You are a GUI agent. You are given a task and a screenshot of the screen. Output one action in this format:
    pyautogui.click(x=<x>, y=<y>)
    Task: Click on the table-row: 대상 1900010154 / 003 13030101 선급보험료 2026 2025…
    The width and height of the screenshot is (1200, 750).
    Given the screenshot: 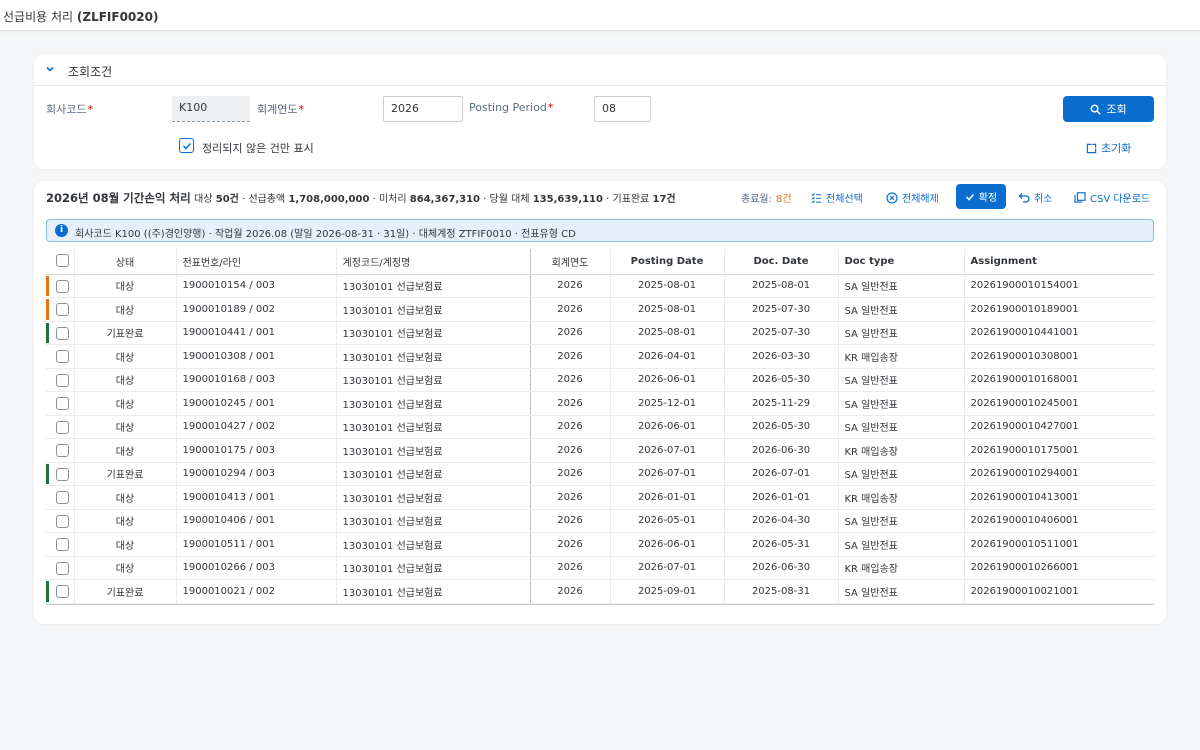 What is the action you would take?
    pyautogui.click(x=600, y=286)
    